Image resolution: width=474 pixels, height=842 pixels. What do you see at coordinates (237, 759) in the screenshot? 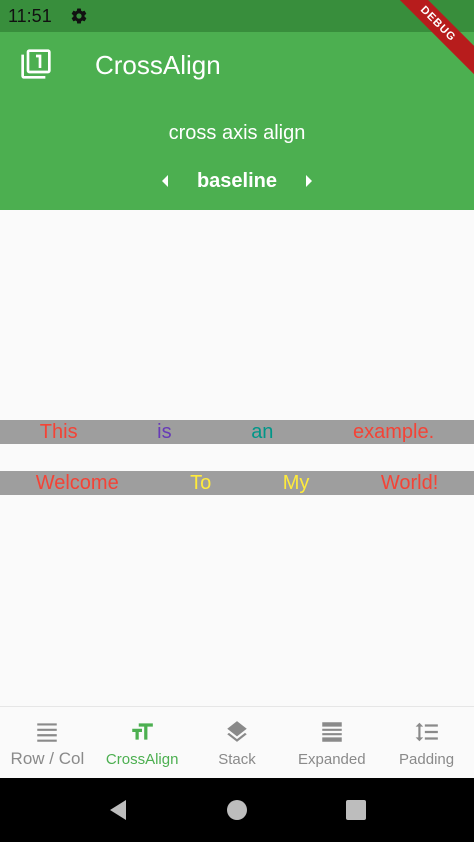
I see `nav-label-stack: Stack` at bounding box center [237, 759].